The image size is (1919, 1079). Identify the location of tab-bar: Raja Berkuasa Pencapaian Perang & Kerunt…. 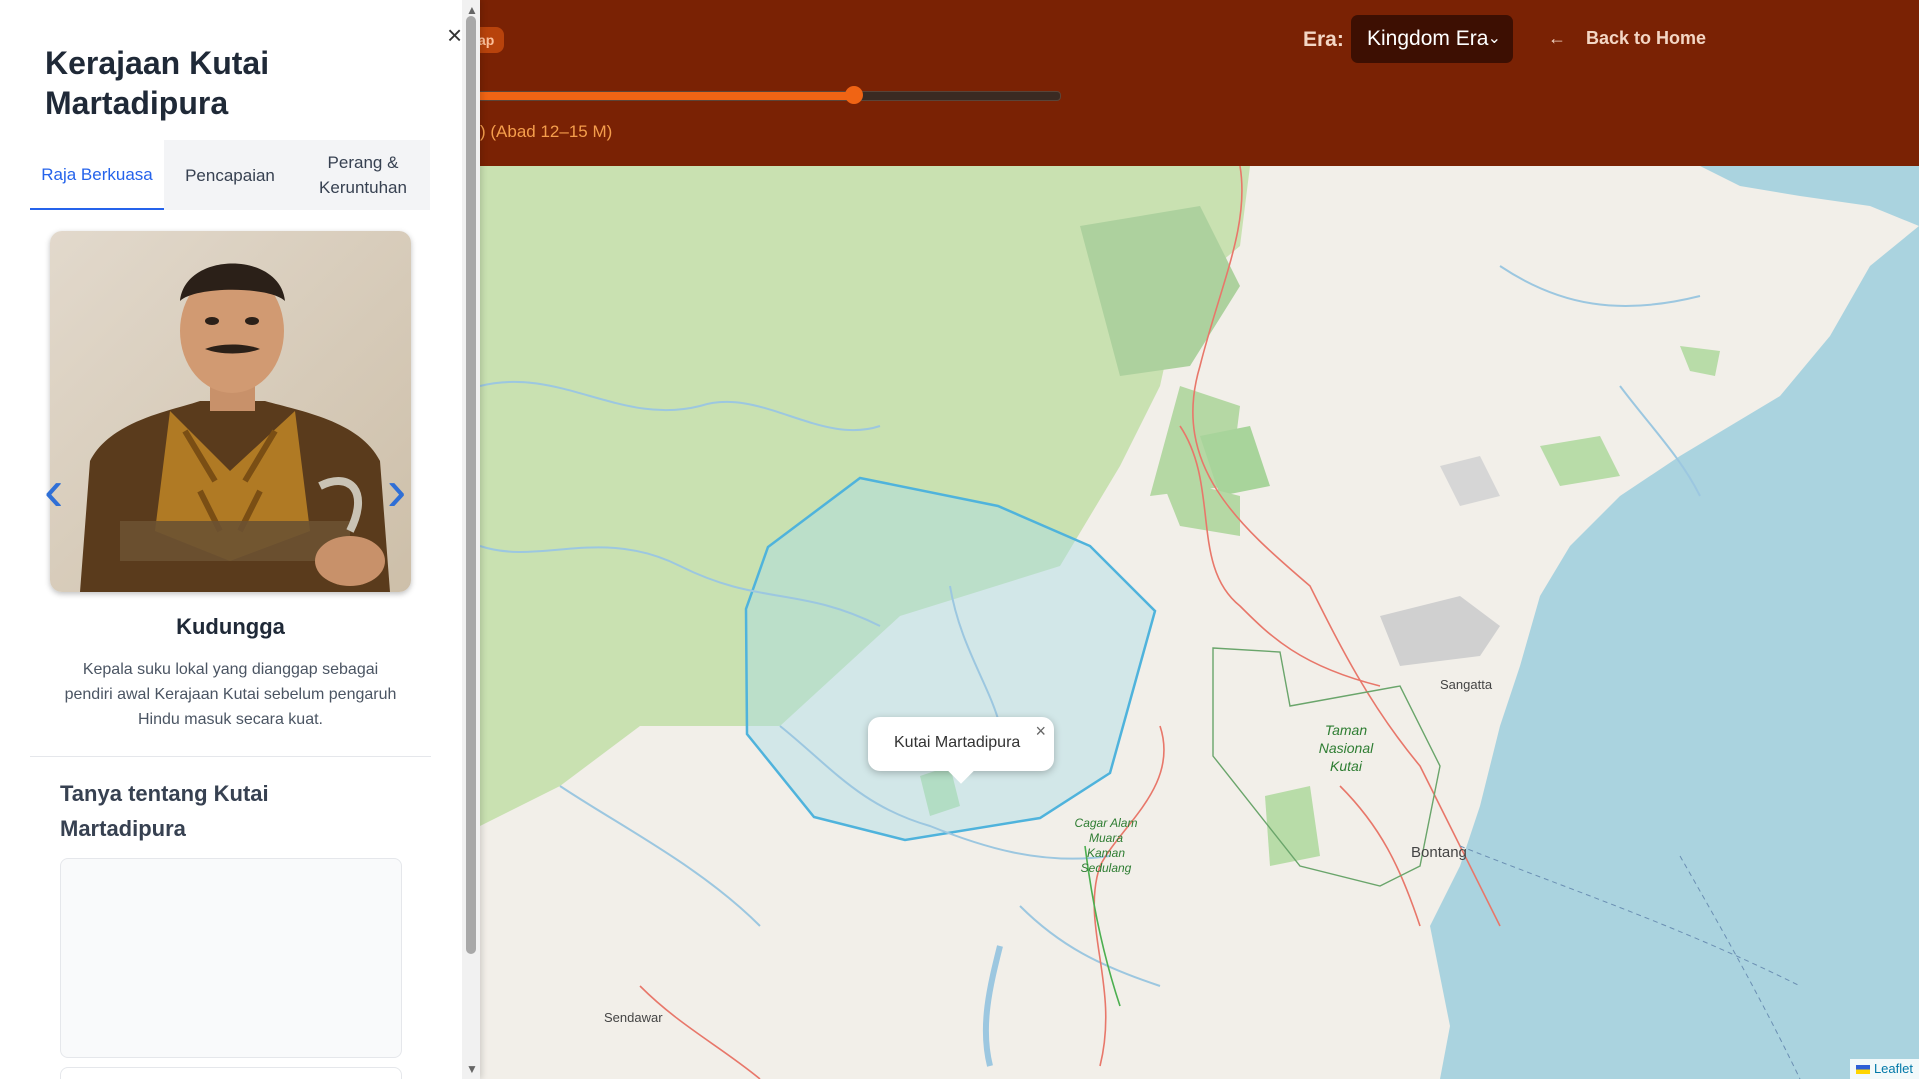
(230, 175).